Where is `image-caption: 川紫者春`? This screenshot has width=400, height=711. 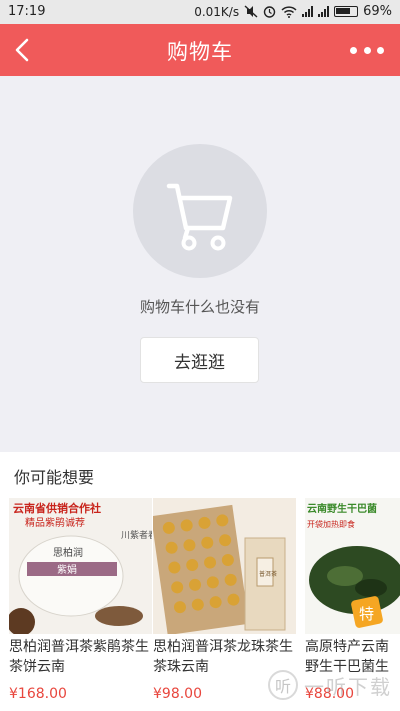 image-caption: 川紫者春 is located at coordinates (136, 535).